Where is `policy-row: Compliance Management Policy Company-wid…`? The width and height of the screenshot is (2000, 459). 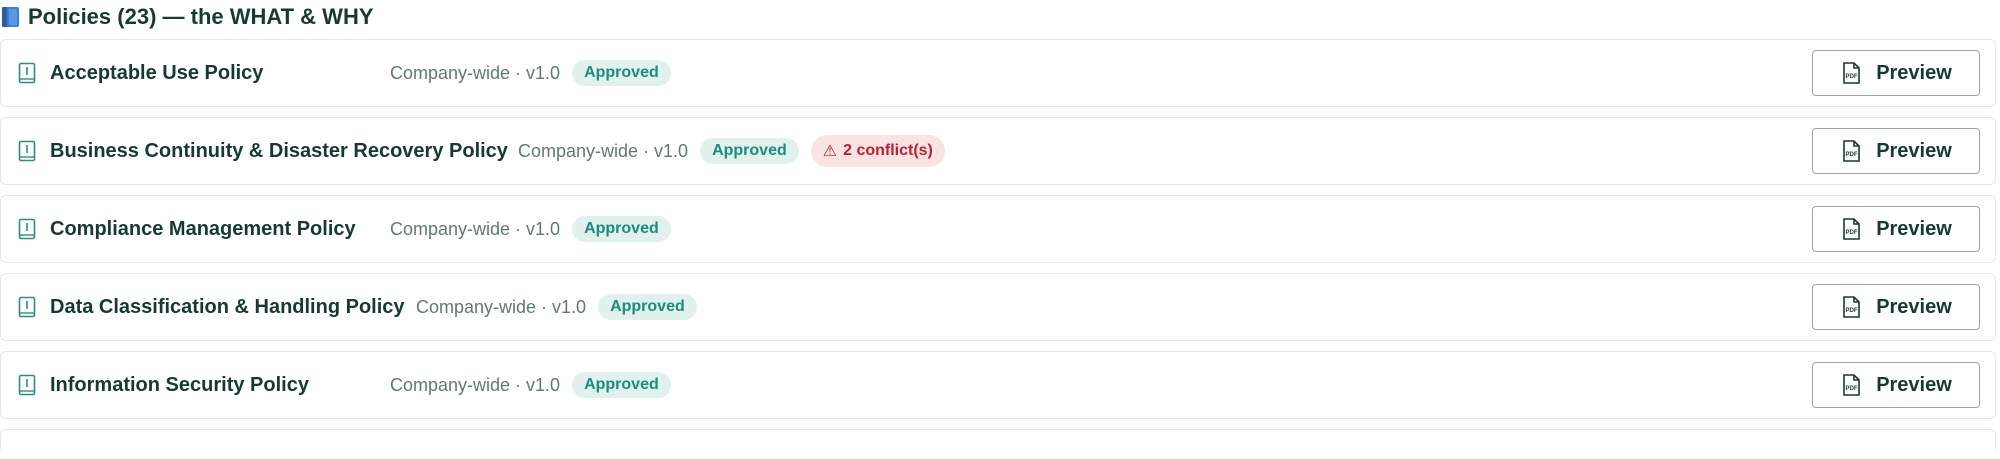
policy-row: Compliance Management Policy Company-wid… is located at coordinates (998, 229).